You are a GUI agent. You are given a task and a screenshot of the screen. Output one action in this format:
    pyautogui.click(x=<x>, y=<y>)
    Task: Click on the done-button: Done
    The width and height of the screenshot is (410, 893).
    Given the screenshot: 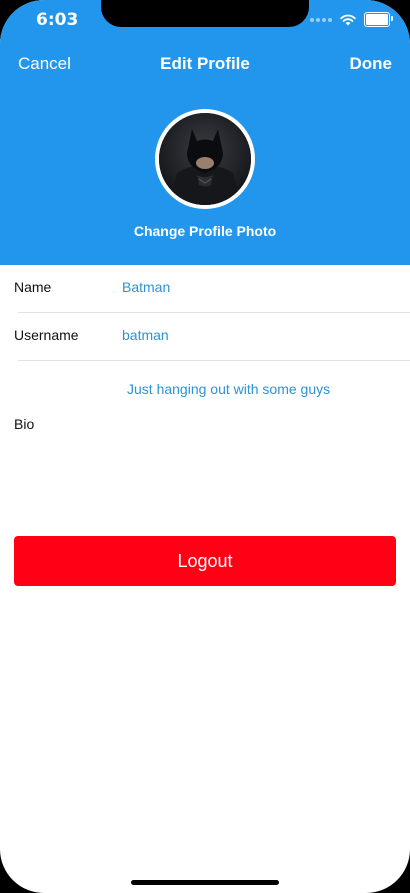 What is the action you would take?
    pyautogui.click(x=371, y=64)
    